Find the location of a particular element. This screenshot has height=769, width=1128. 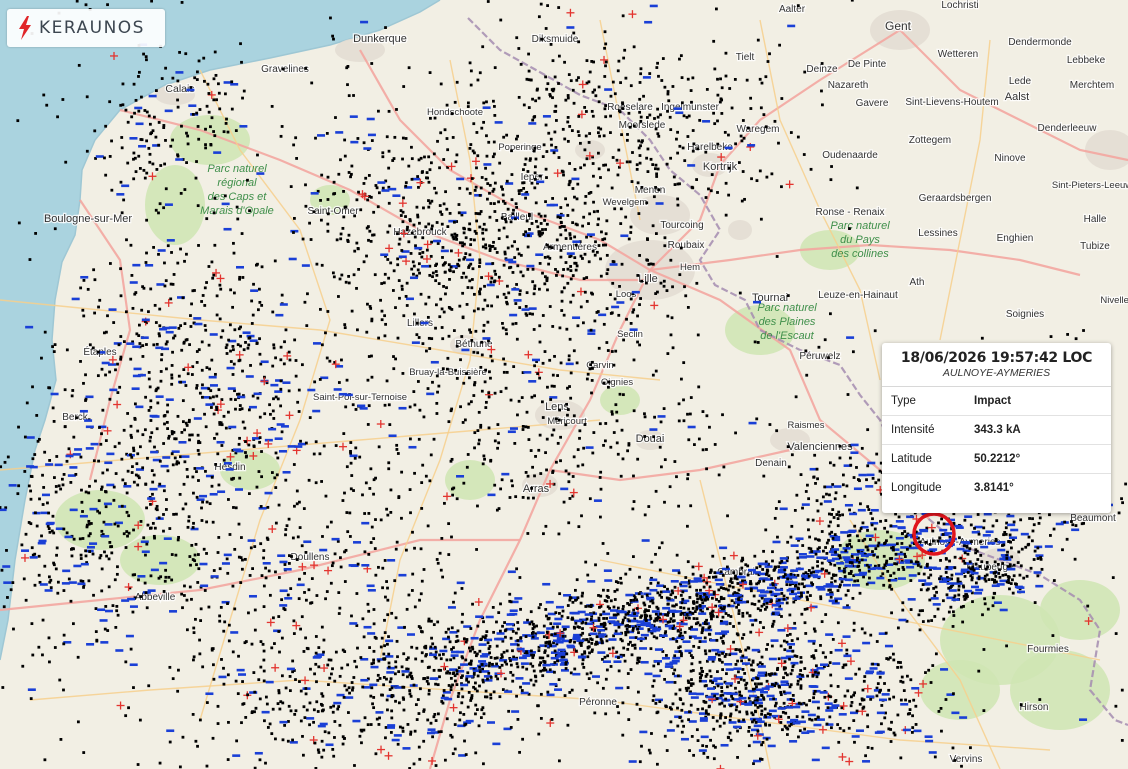

place-label-beaumont: Beaumont is located at coordinates (1093, 518).